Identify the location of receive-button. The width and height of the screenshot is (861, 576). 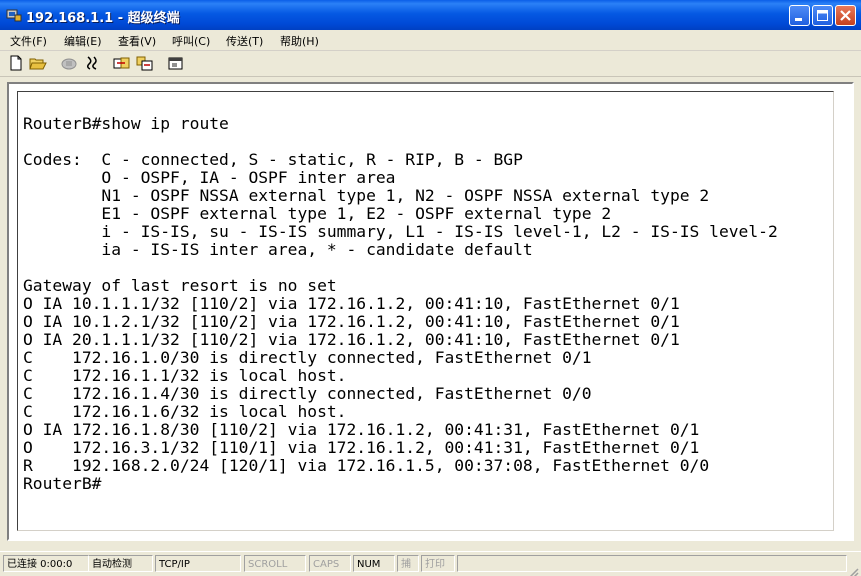
(145, 63).